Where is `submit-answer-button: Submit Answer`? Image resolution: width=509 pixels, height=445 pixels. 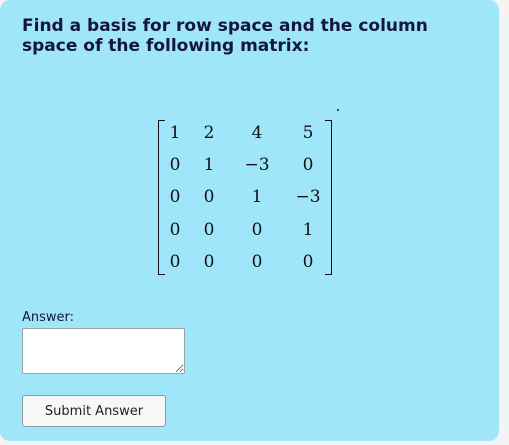
submit-answer-button: Submit Answer is located at coordinates (94, 411).